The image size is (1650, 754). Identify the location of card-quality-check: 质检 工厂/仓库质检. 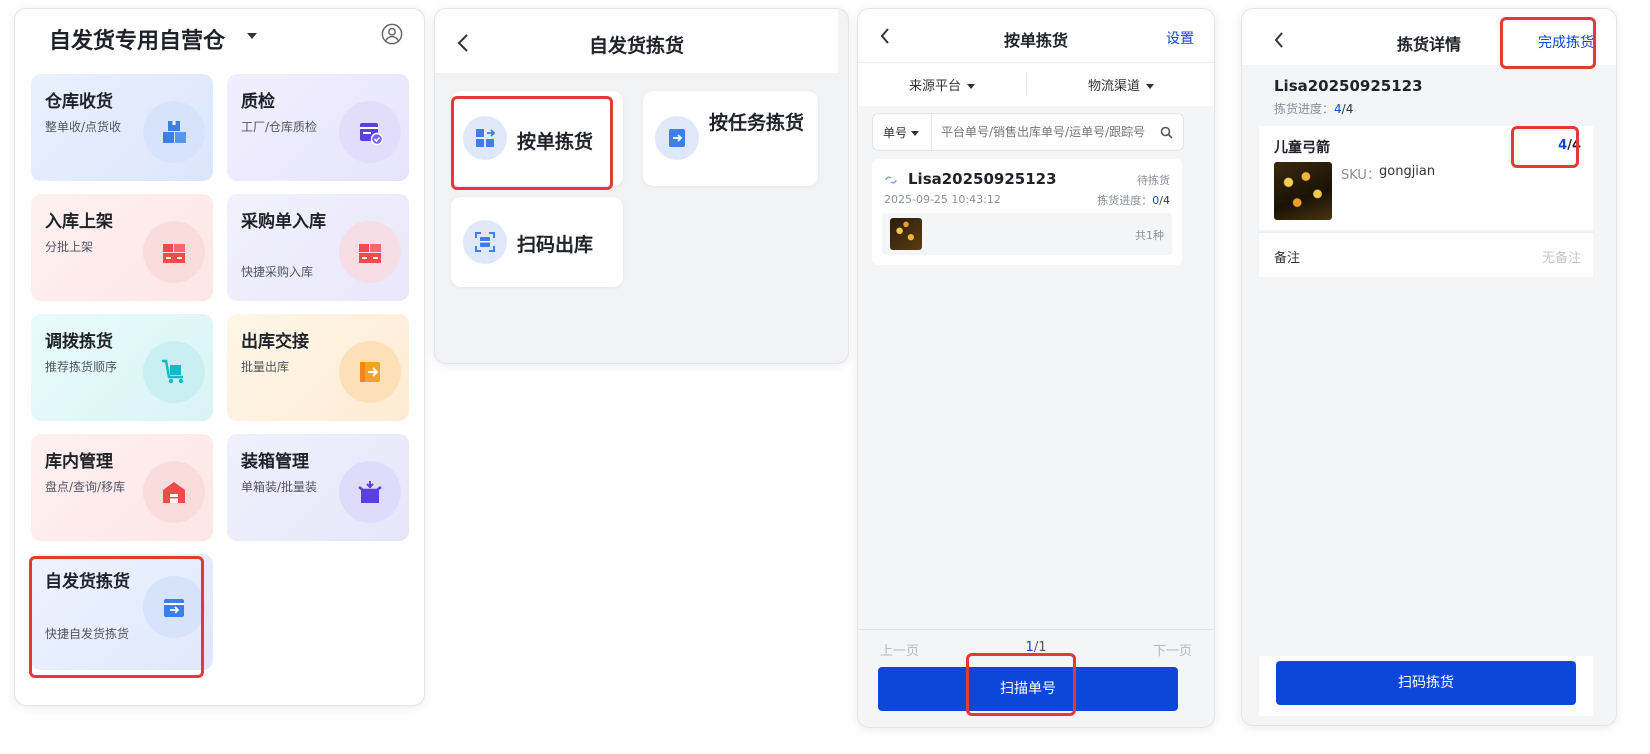
(318, 127).